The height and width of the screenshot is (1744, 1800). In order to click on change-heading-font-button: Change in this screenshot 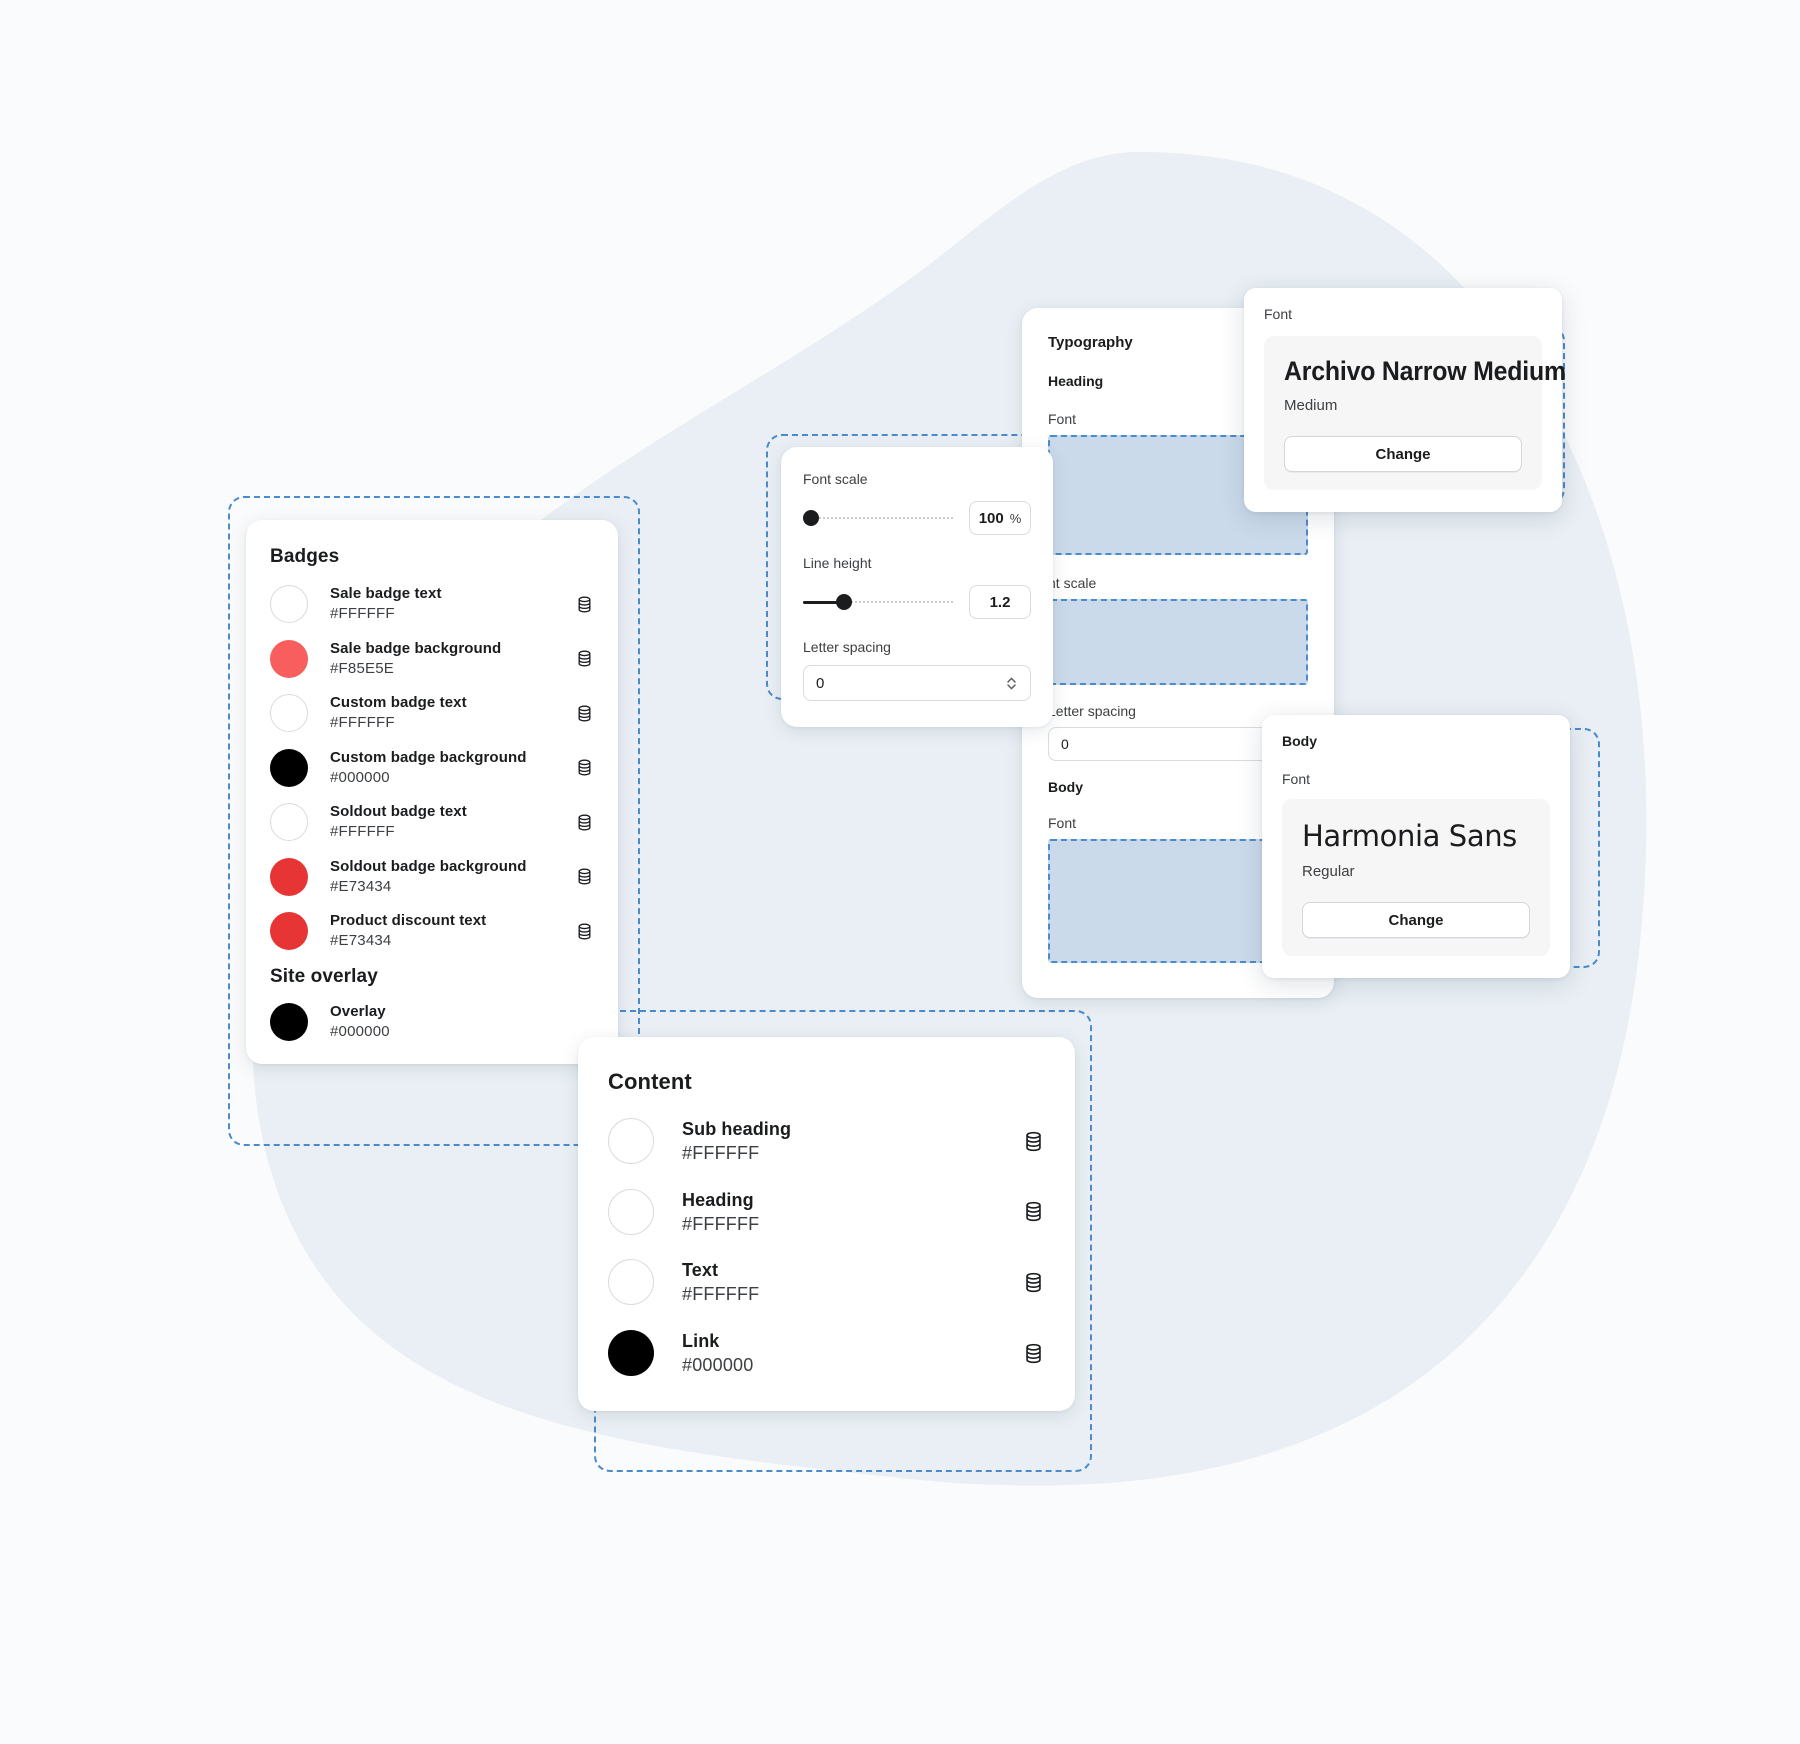, I will do `click(1403, 454)`.